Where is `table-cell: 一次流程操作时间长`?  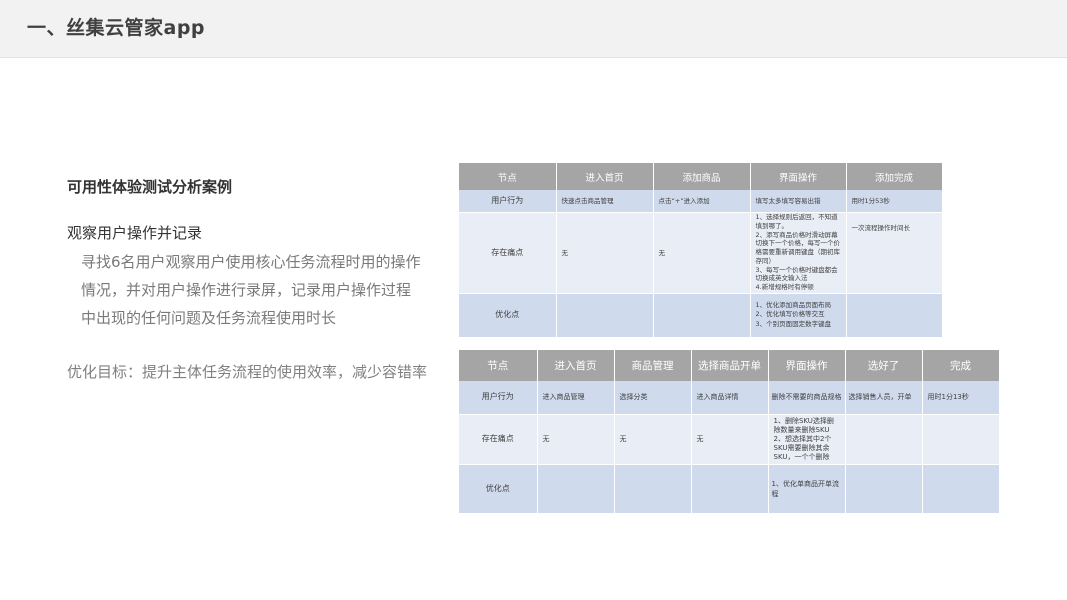 table-cell: 一次流程操作时间长 is located at coordinates (894, 253).